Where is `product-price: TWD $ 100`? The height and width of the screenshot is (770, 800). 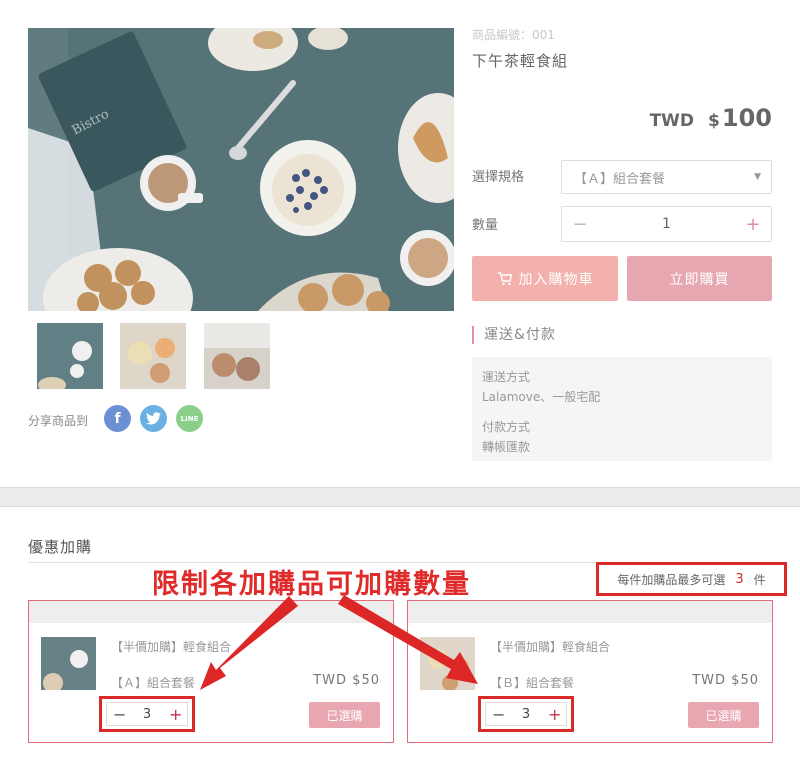
product-price: TWD $ 100 is located at coordinates (711, 118).